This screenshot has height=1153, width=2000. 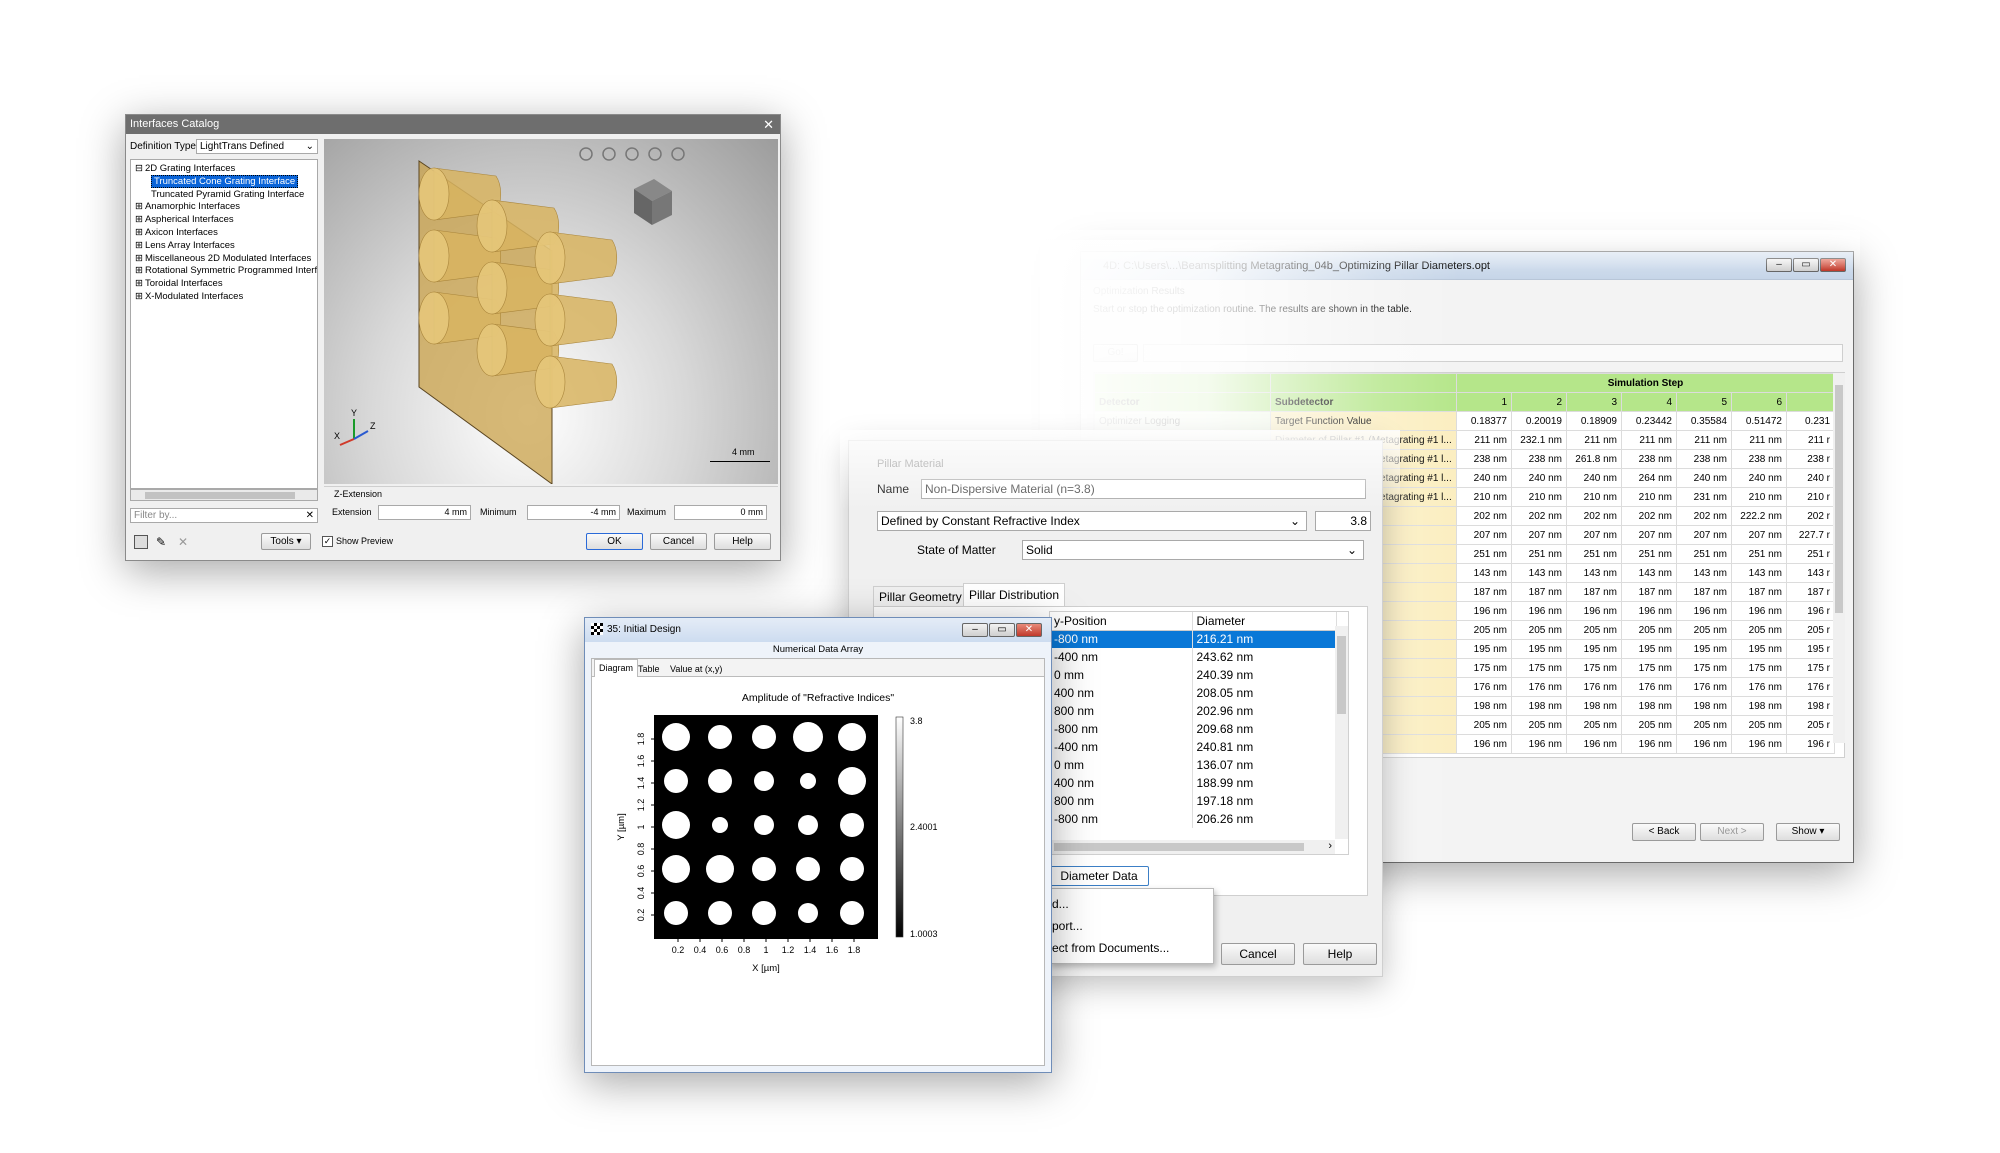 I want to click on diameter-list-hscrollbar: ›, so click(x=1192, y=847).